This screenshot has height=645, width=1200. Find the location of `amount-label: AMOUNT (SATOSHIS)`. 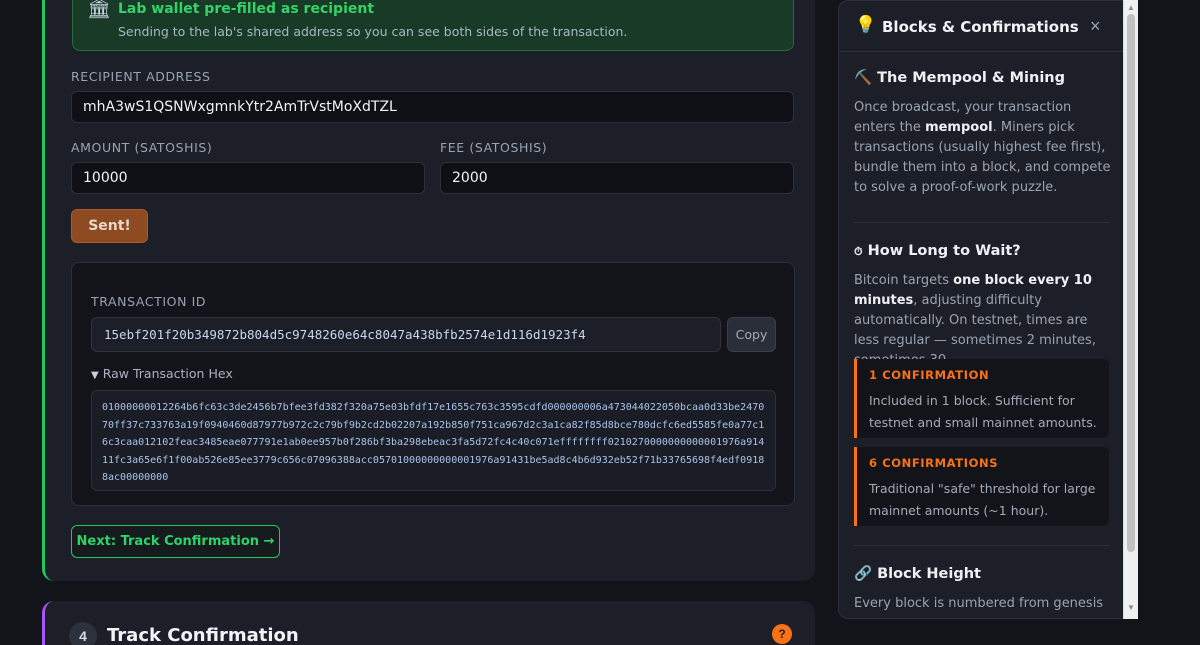

amount-label: AMOUNT (SATOSHIS) is located at coordinates (142, 147).